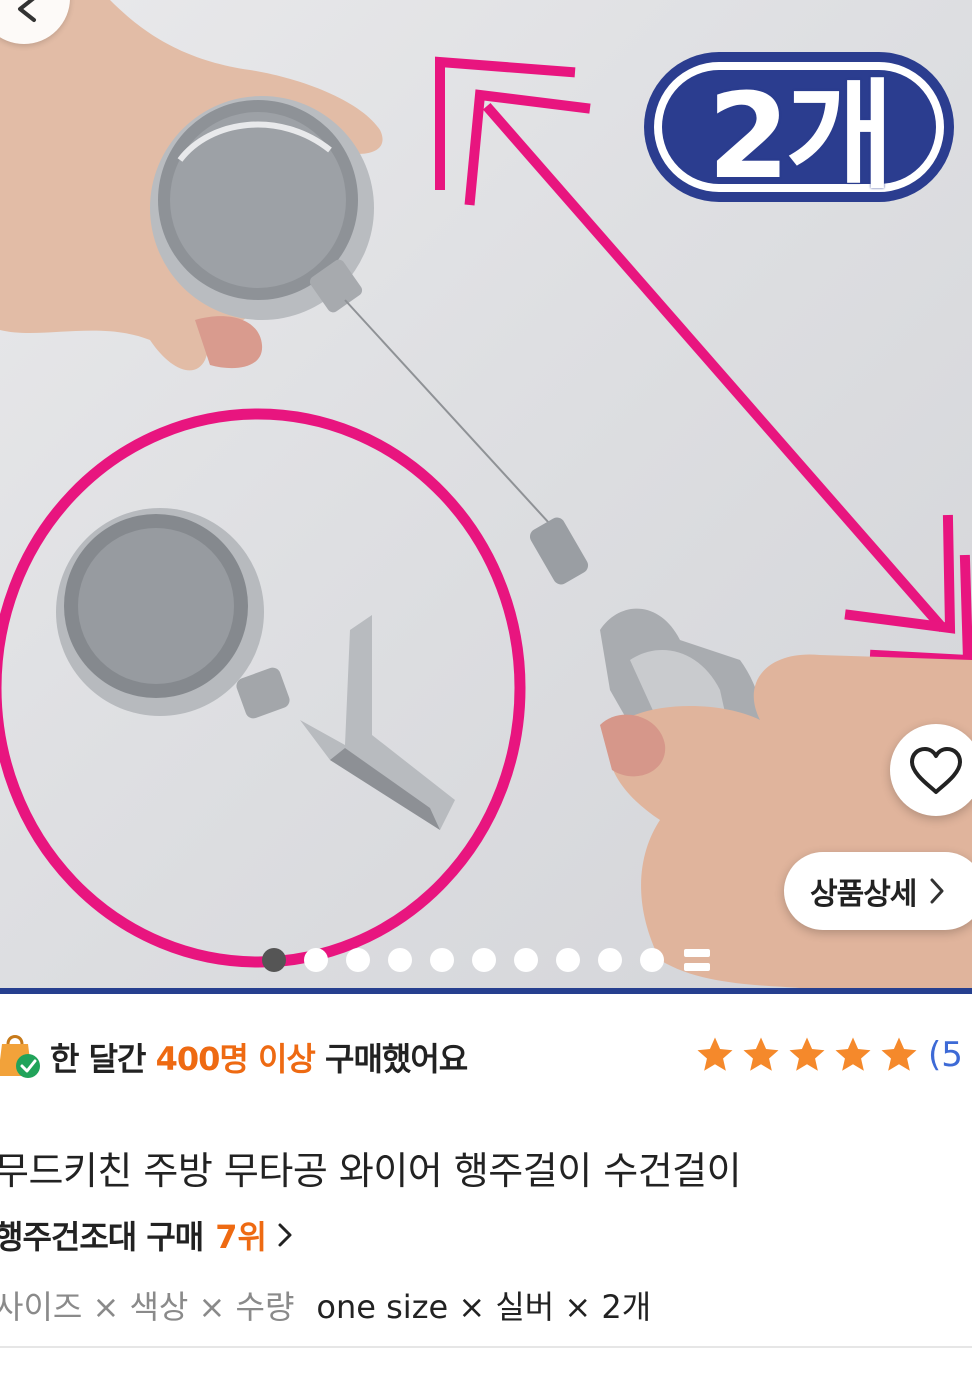  I want to click on monthly-purchase-text: 한 달간 400명 이상 구매했어요, so click(259, 1057).